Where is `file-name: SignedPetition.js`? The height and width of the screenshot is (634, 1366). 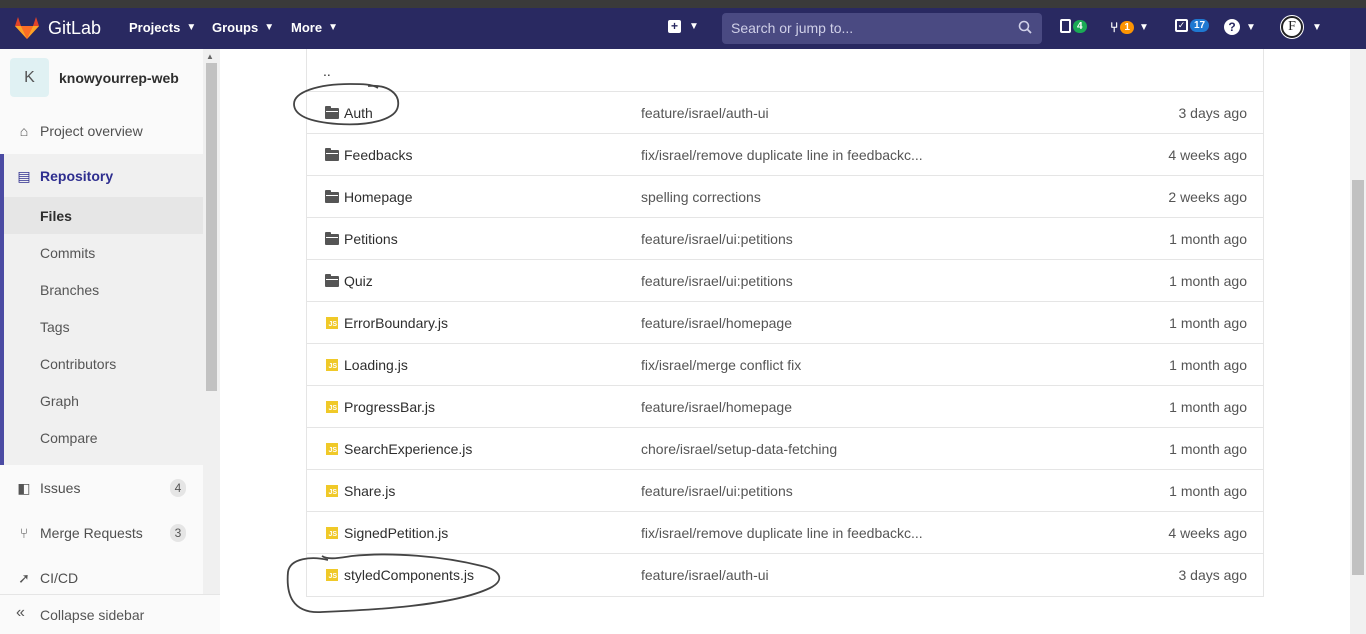
file-name: SignedPetition.js is located at coordinates (396, 533).